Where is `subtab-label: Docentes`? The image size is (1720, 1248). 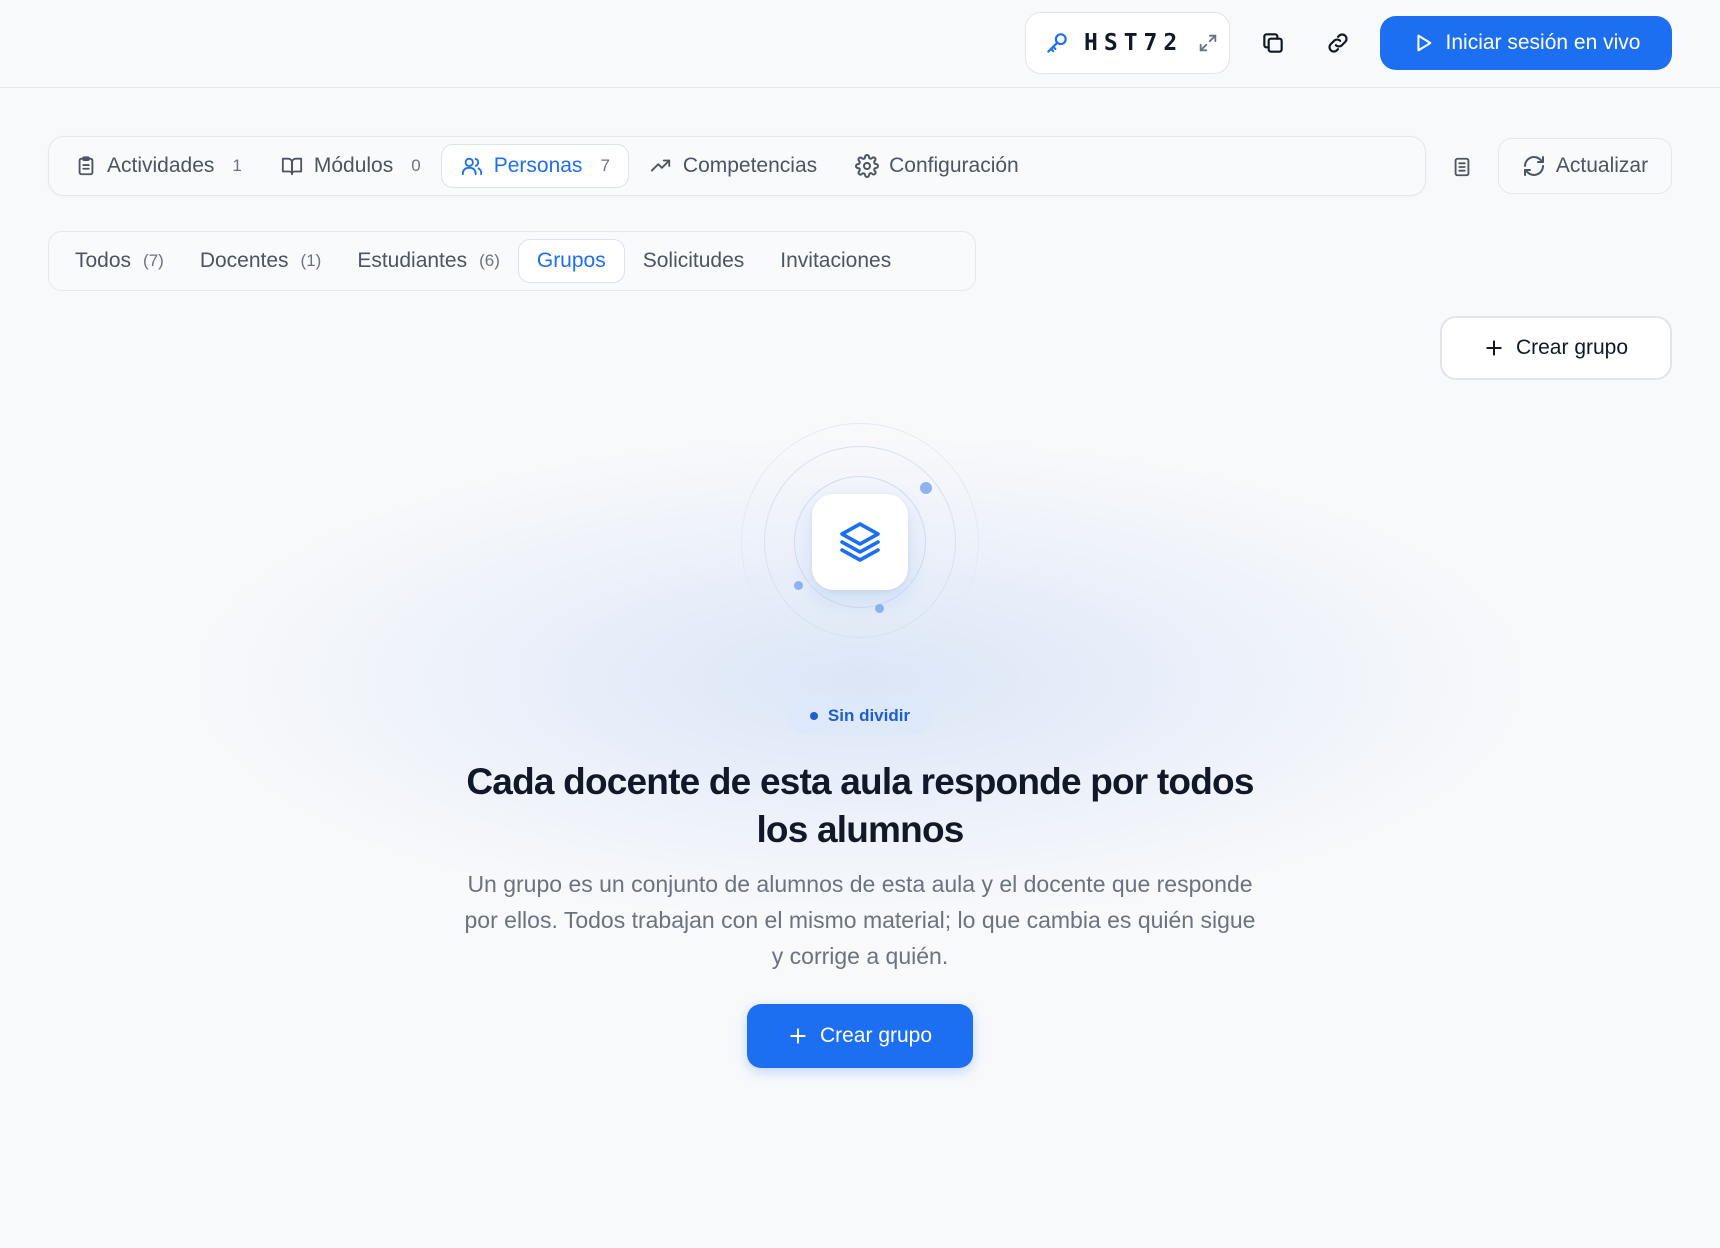 subtab-label: Docentes is located at coordinates (244, 260).